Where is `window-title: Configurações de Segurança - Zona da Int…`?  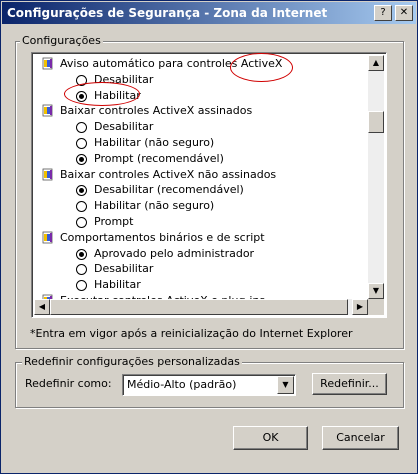
window-title: Configurações de Segurança - Zona da Int… is located at coordinates (167, 13).